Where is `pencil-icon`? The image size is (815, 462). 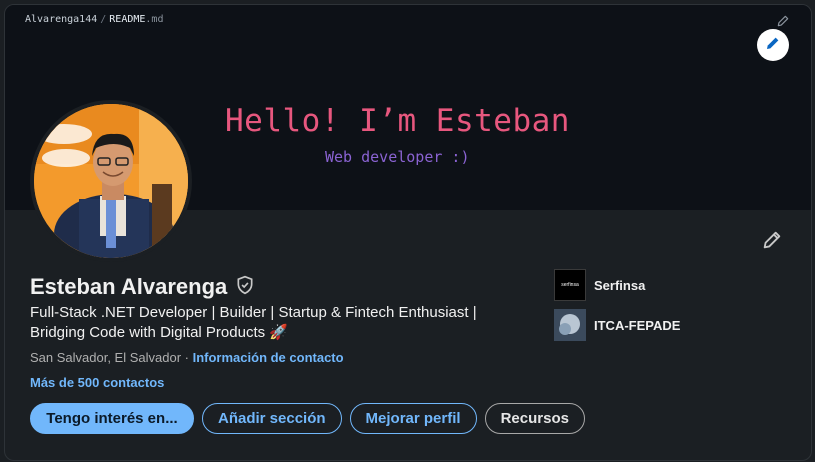
pencil-icon is located at coordinates (773, 45).